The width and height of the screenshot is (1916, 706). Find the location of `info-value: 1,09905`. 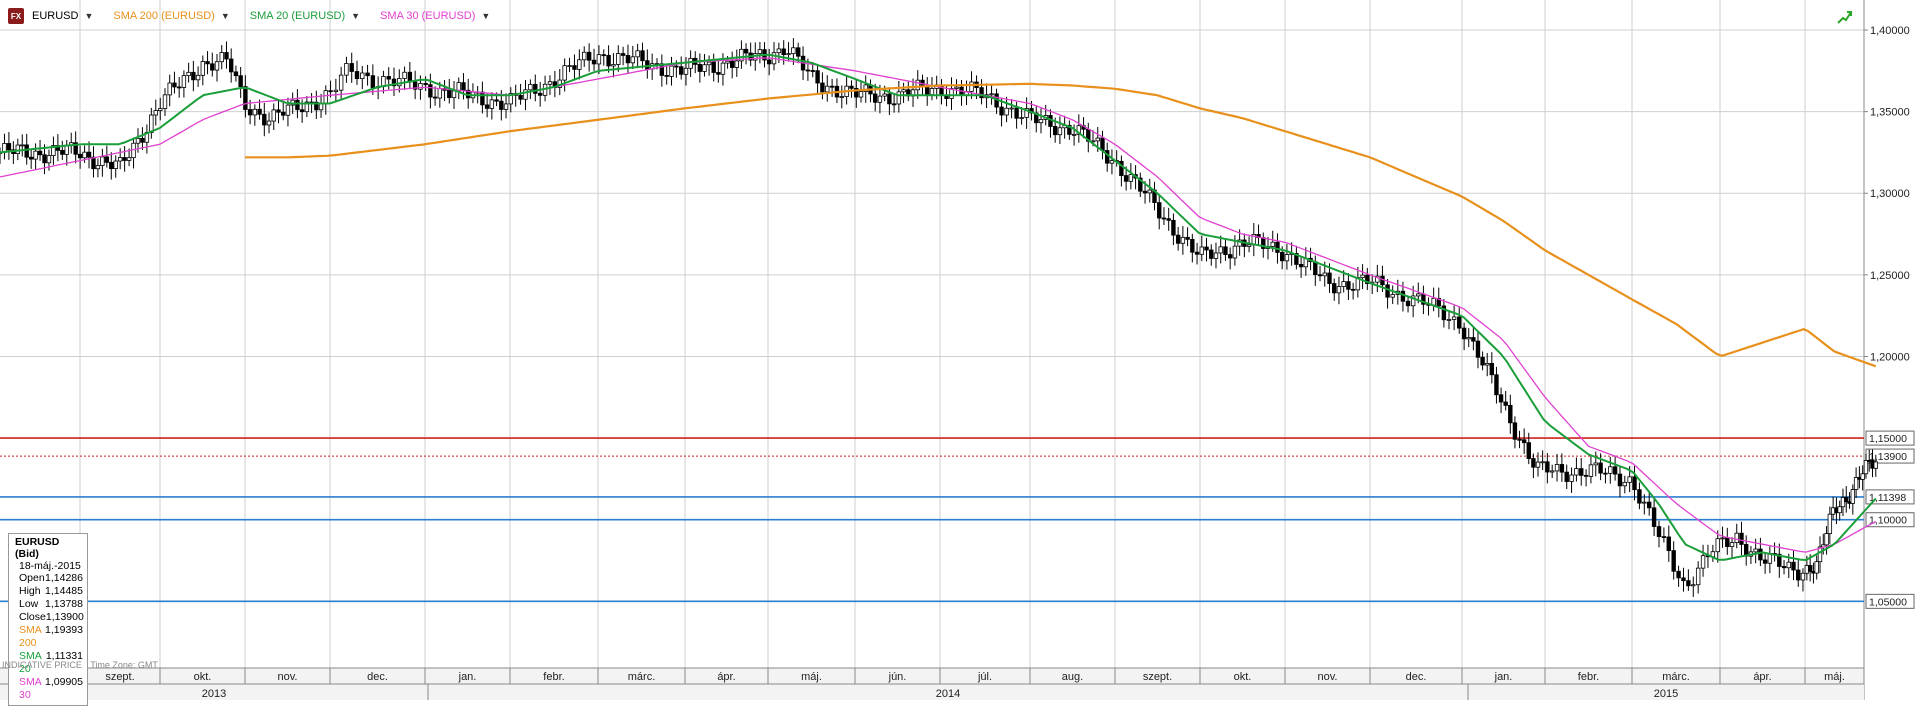

info-value: 1,09905 is located at coordinates (64, 682).